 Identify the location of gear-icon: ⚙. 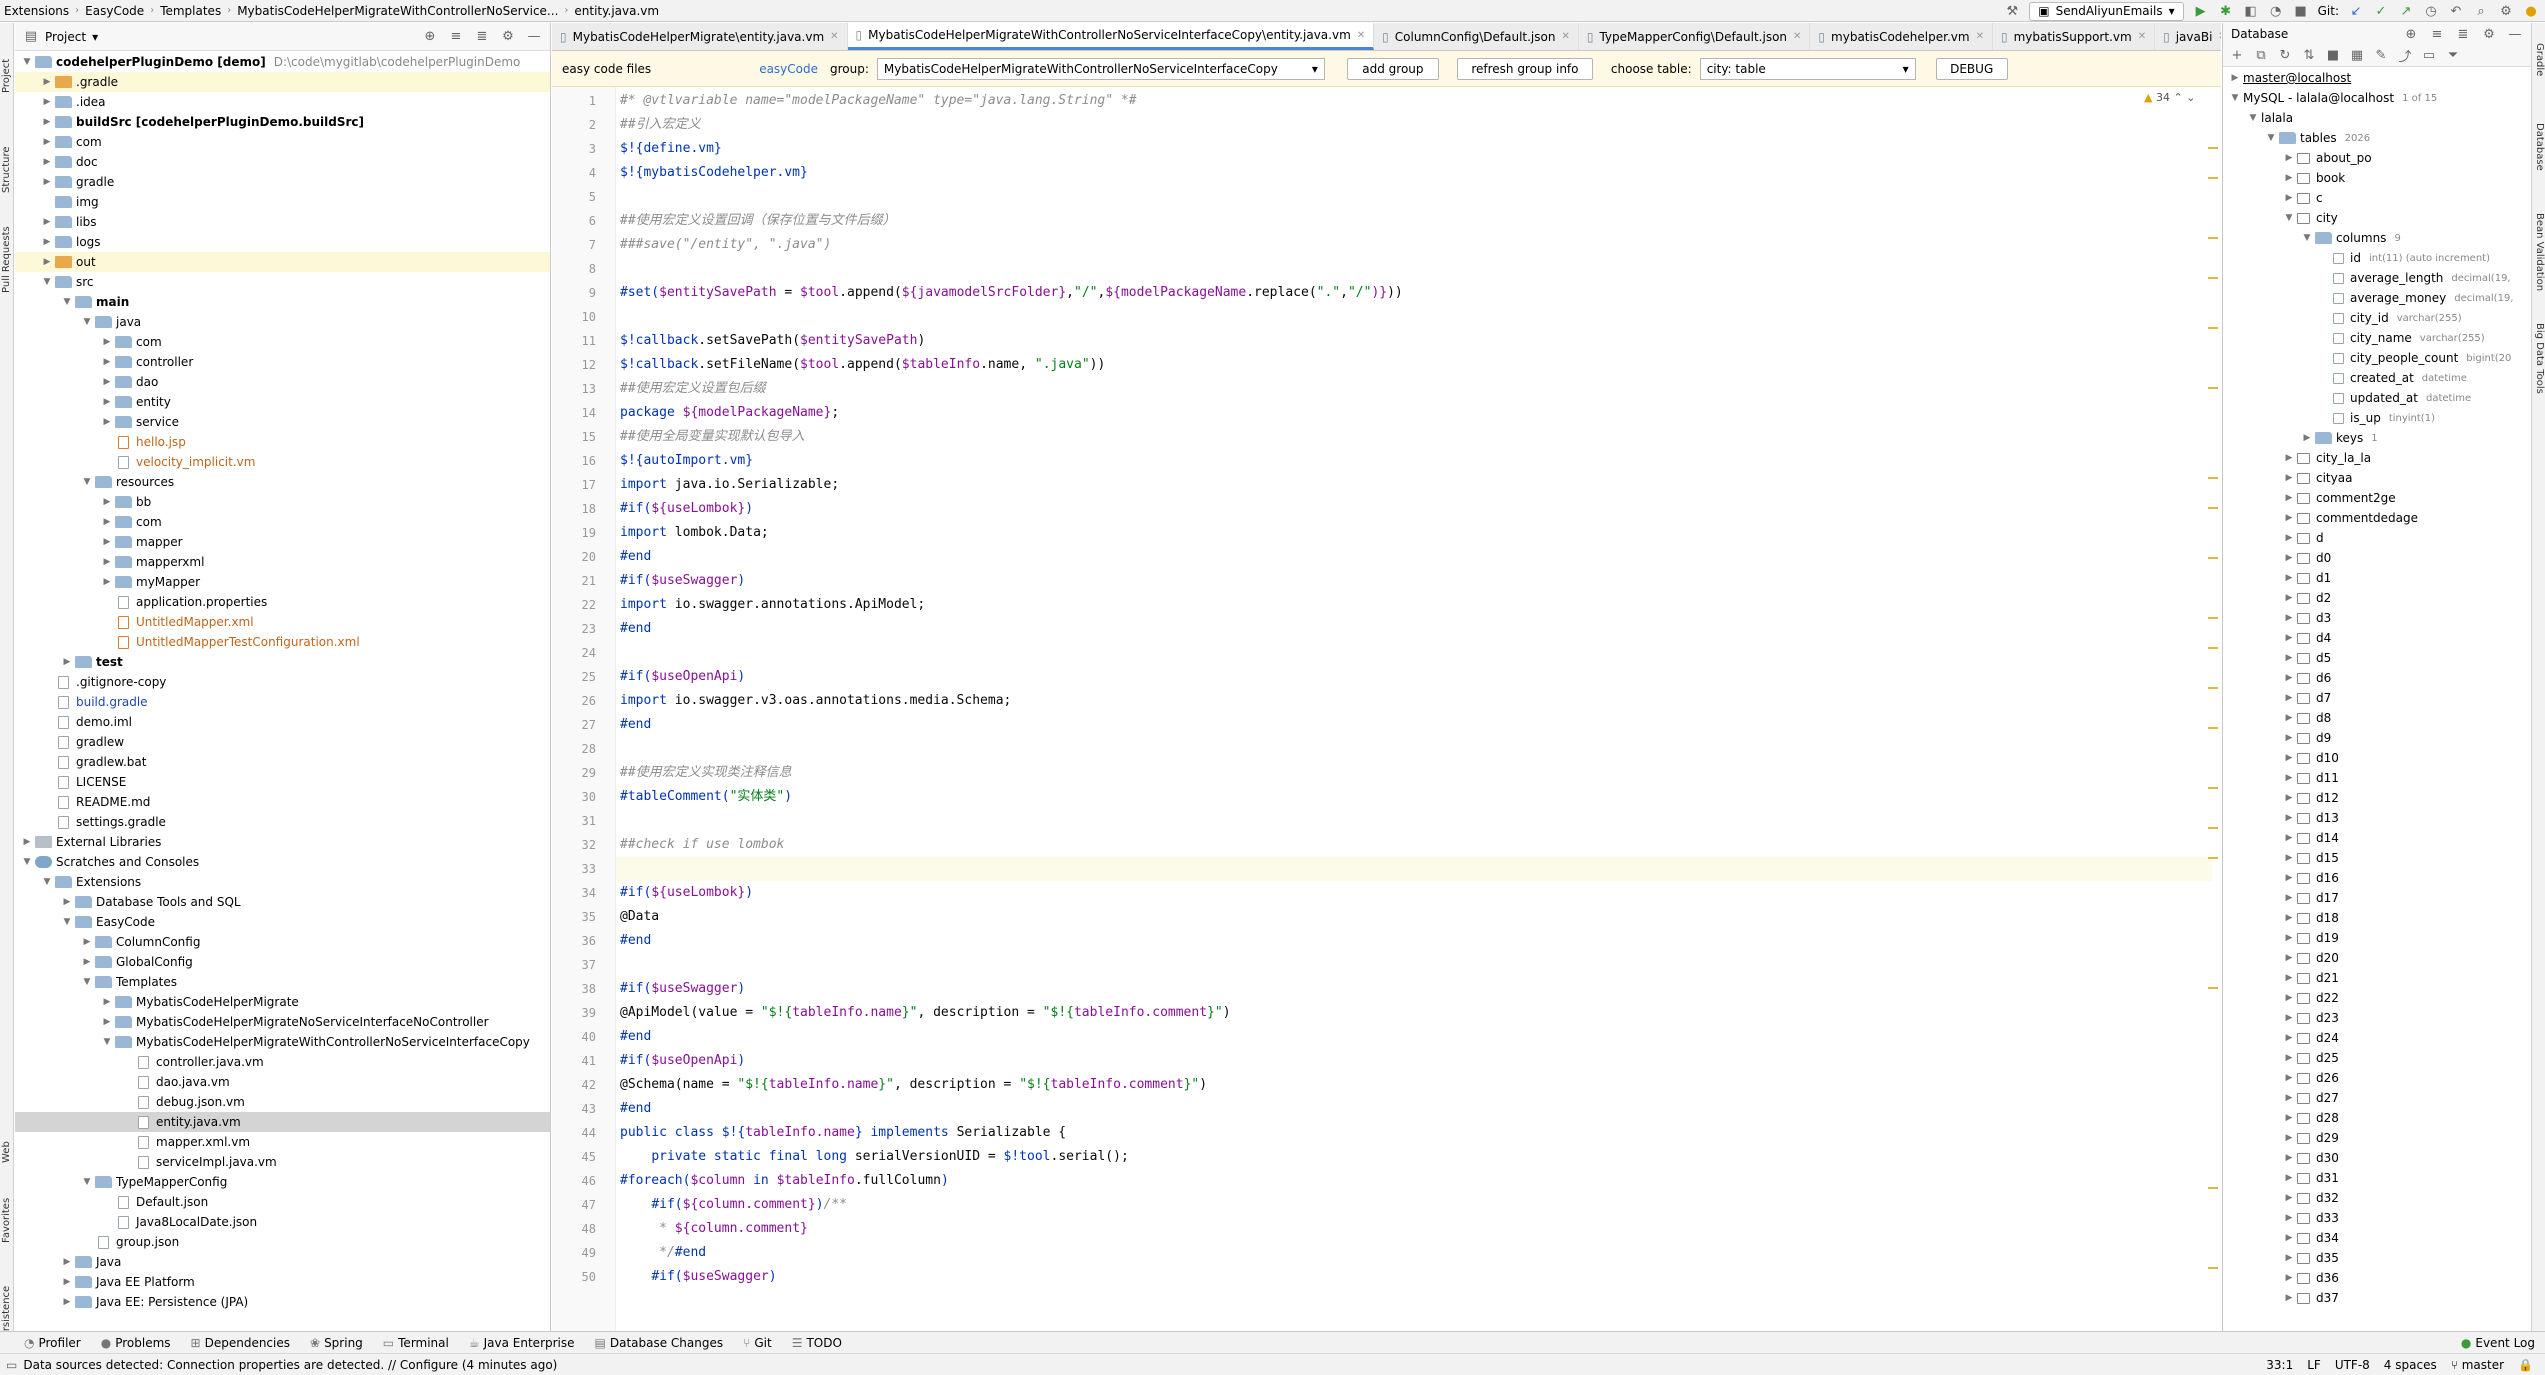
(2489, 34).